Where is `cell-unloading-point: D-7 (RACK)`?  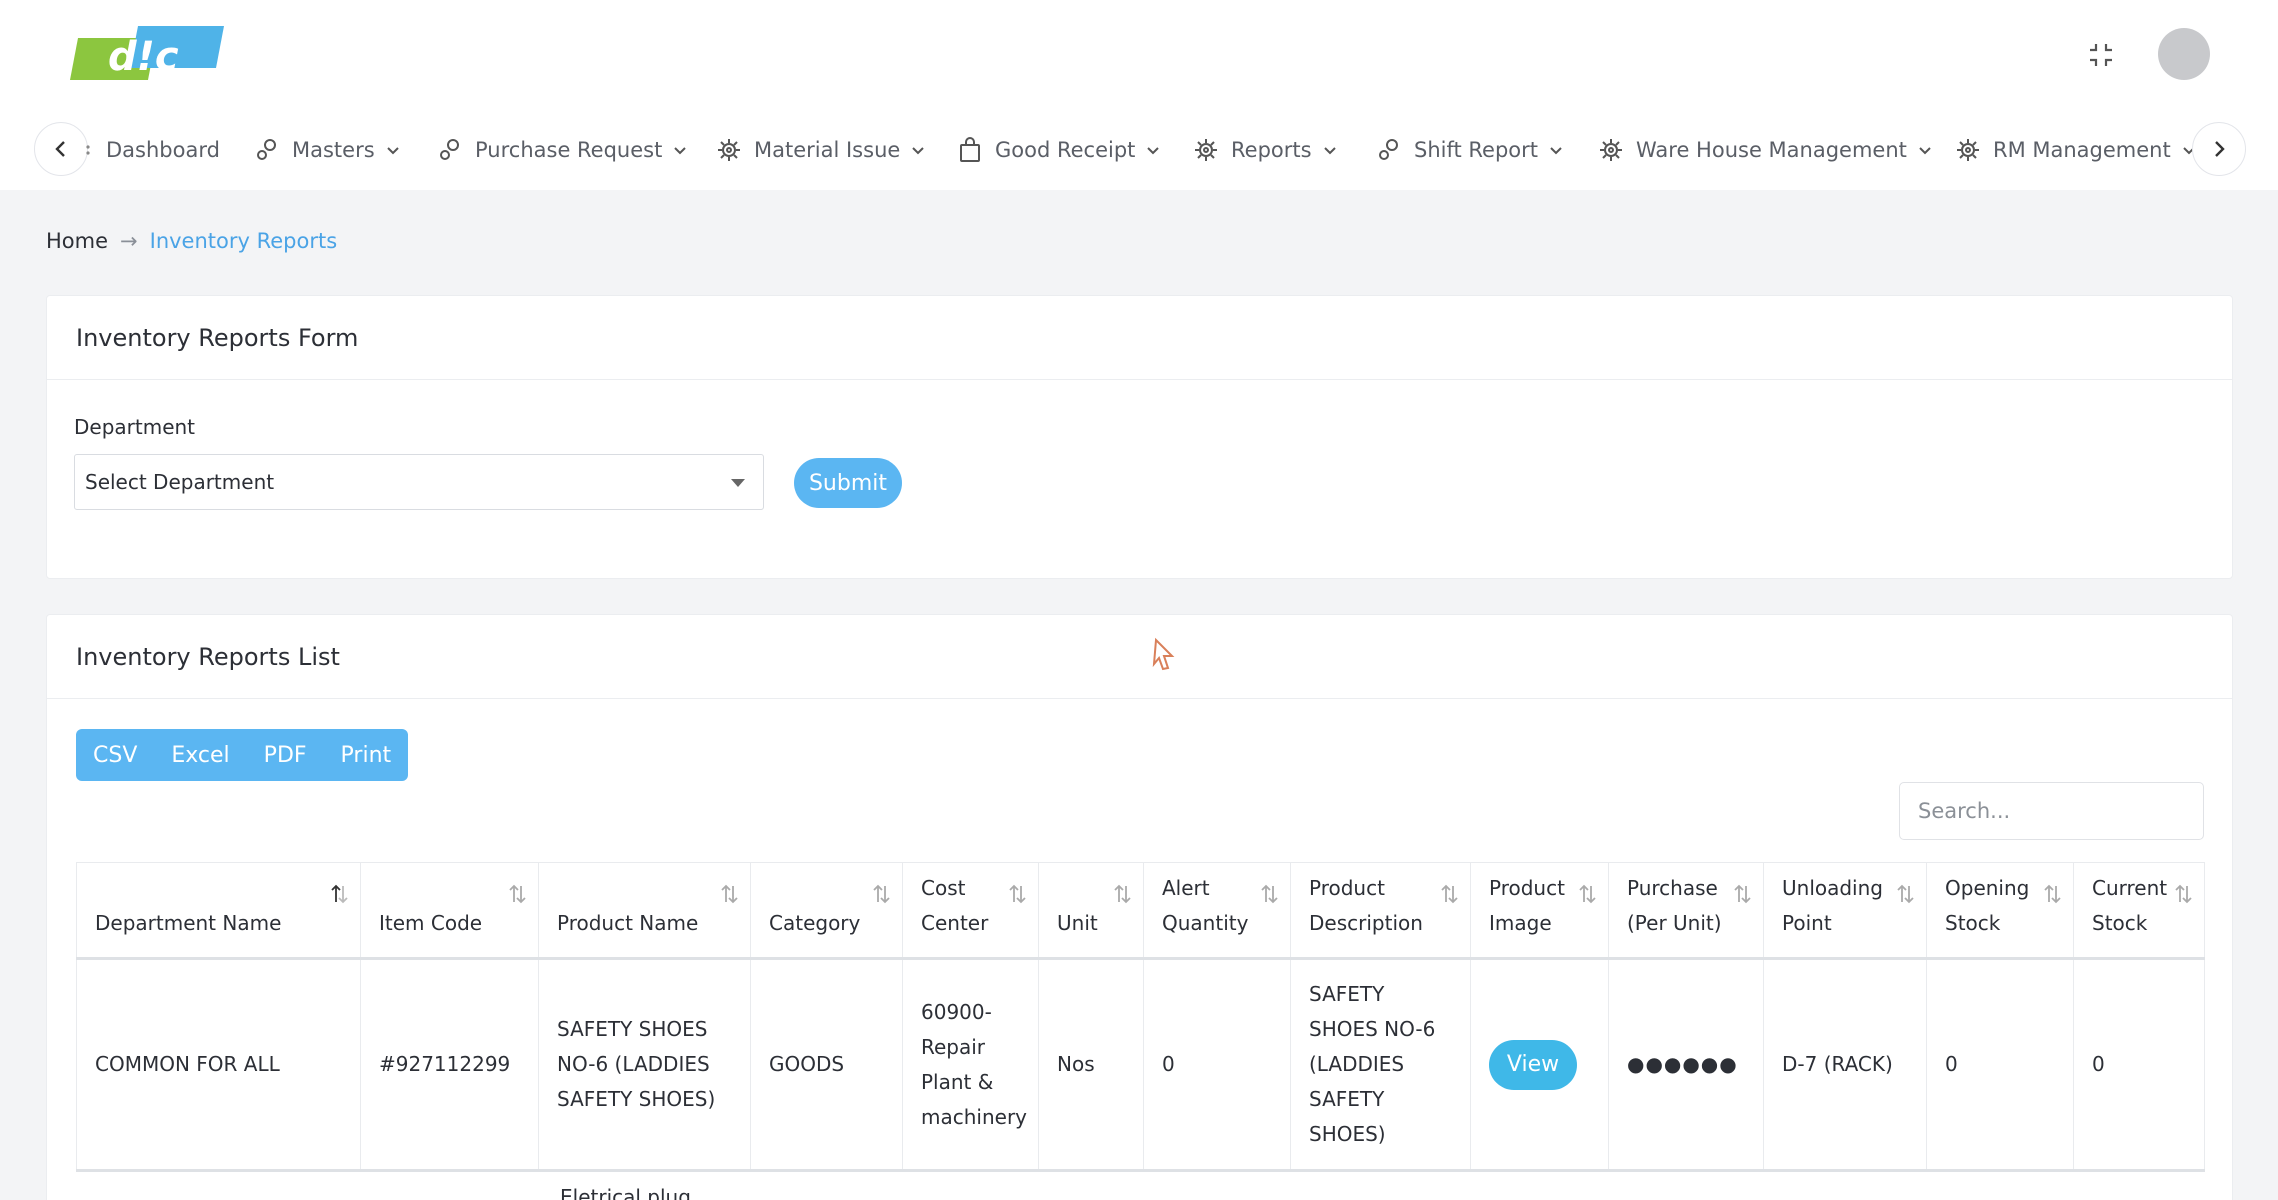 cell-unloading-point: D-7 (RACK) is located at coordinates (1845, 1065).